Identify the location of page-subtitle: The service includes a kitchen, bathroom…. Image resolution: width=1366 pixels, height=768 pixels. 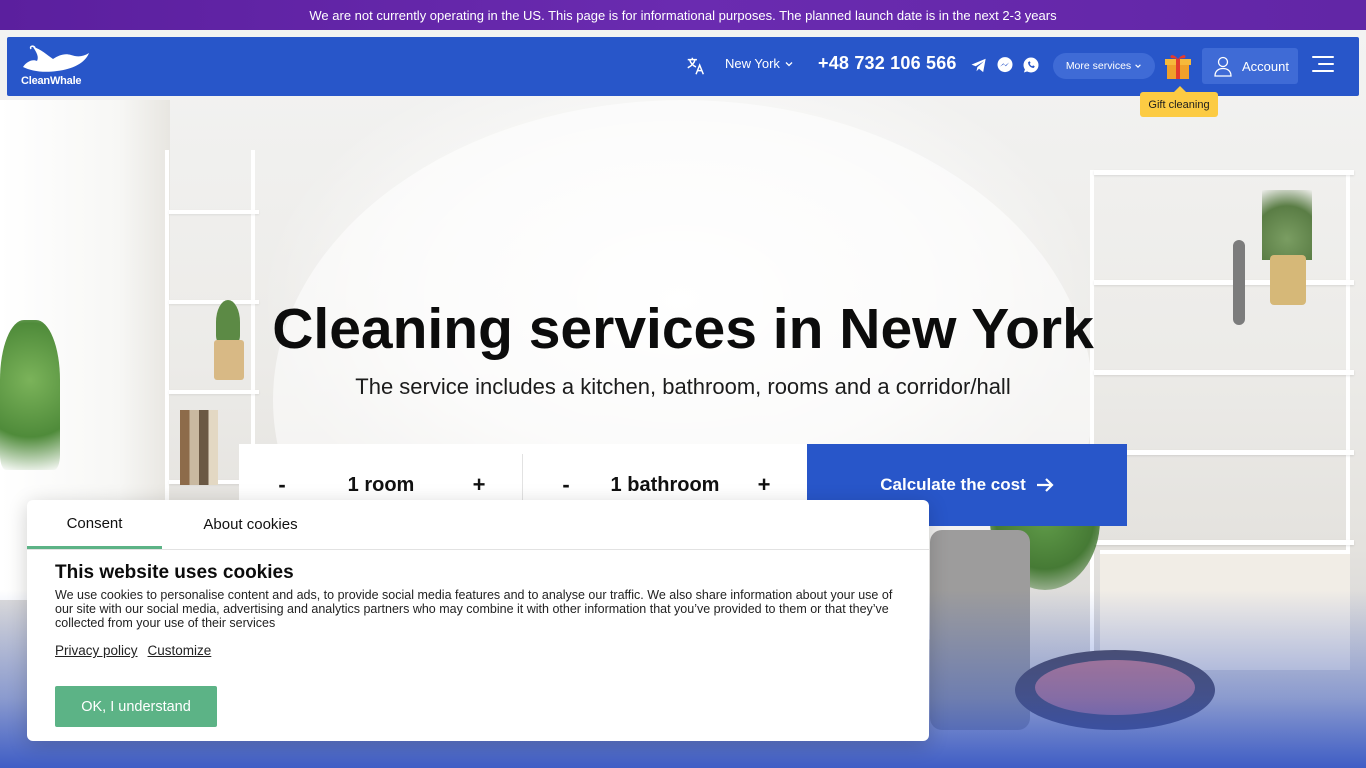
(683, 386).